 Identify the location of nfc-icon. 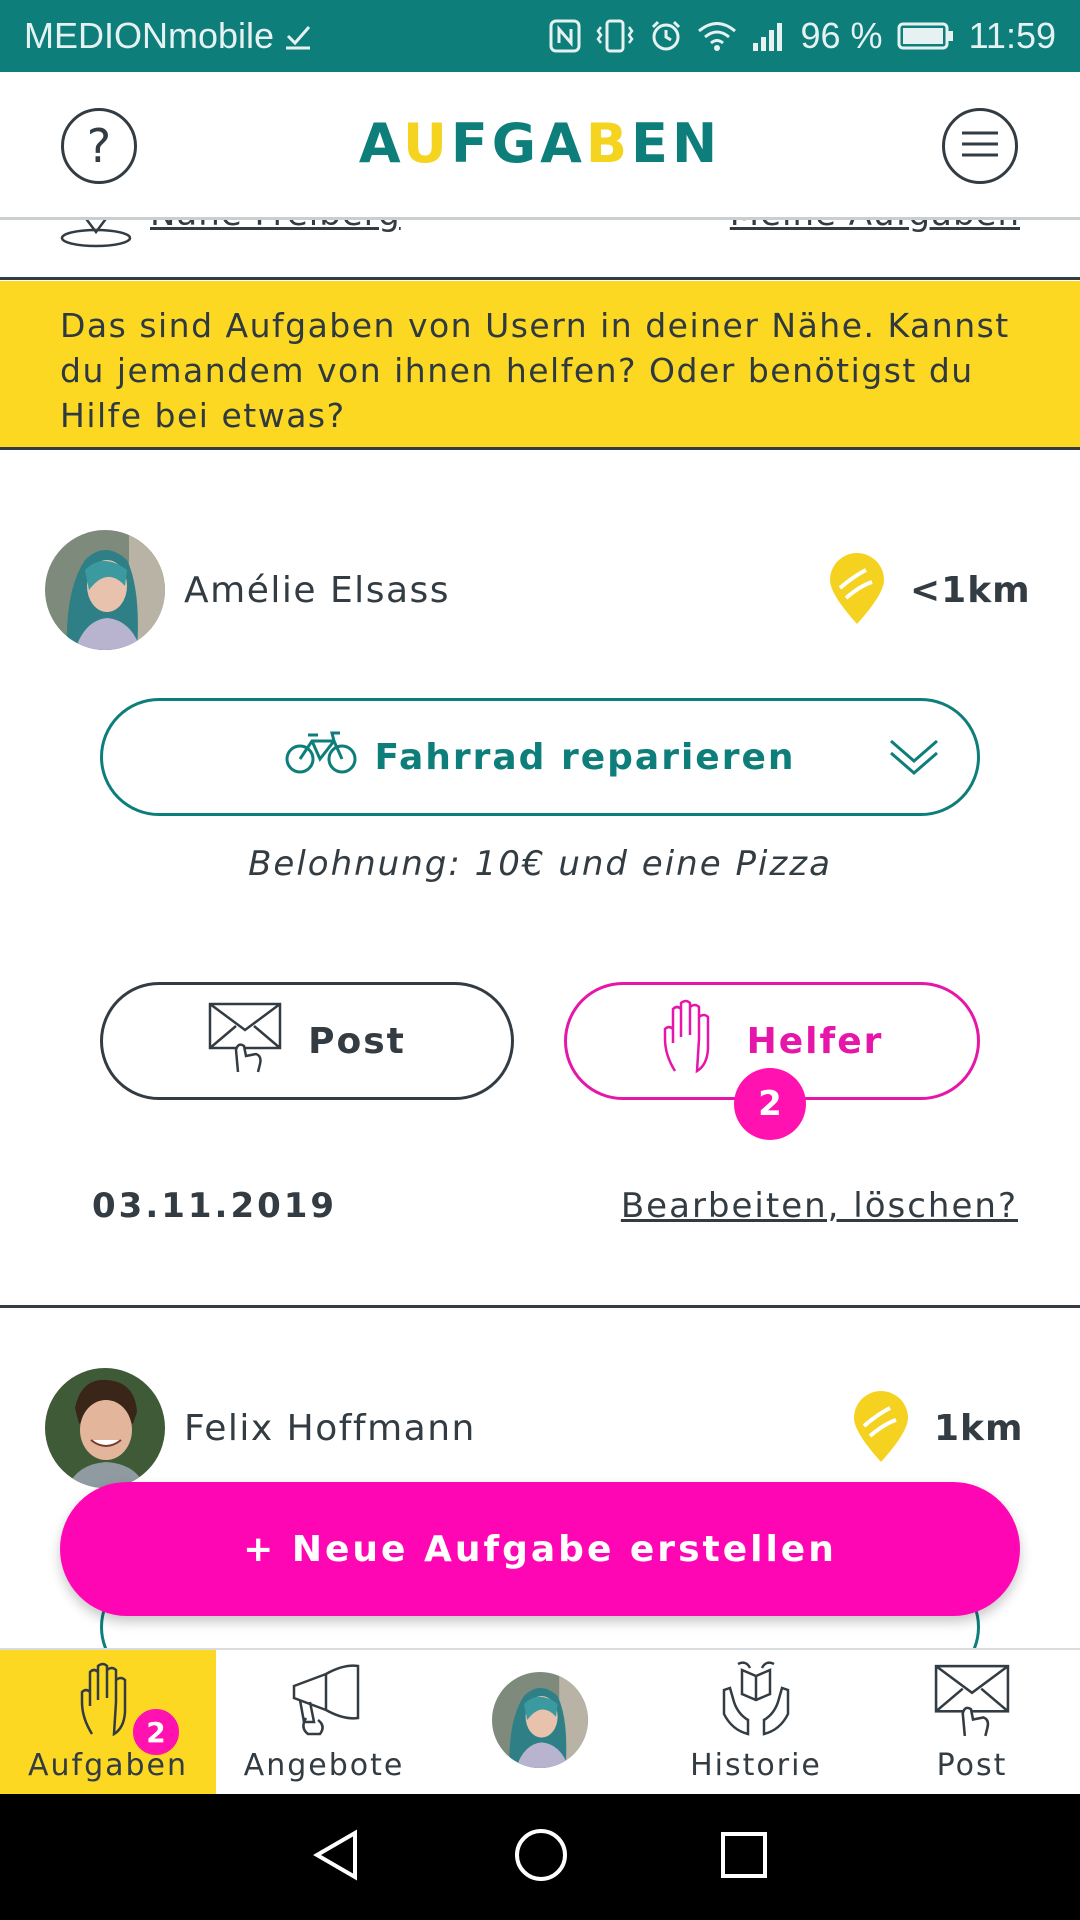
(565, 36).